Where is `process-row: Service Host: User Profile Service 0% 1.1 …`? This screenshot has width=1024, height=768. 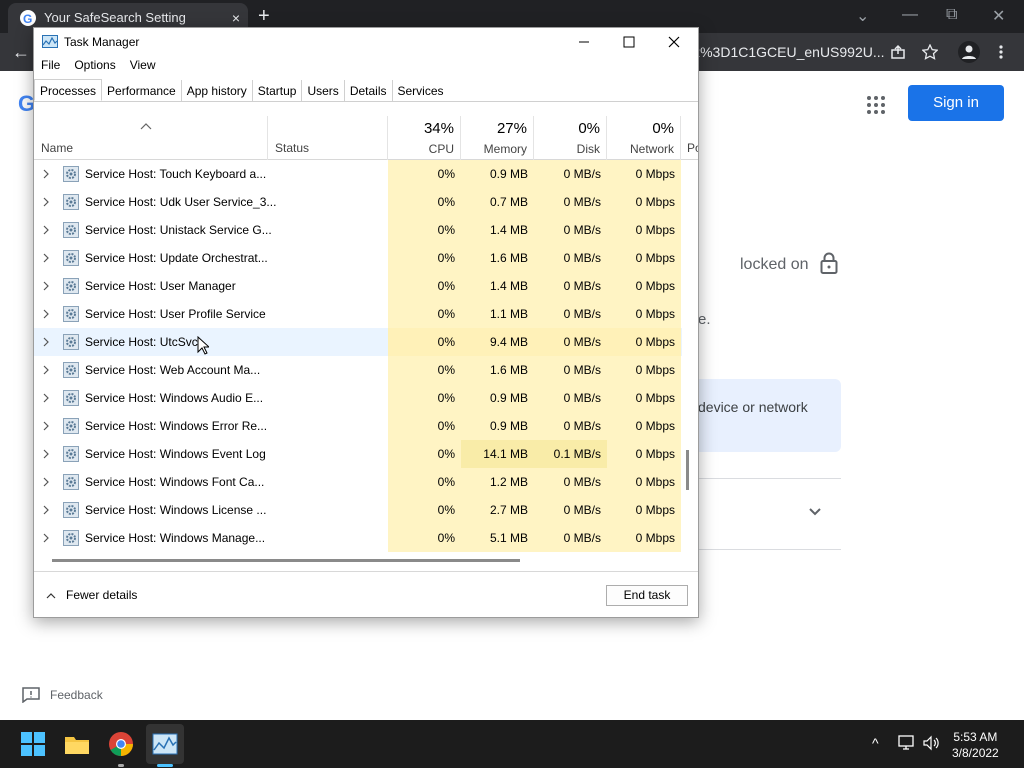 process-row: Service Host: User Profile Service 0% 1.1 … is located at coordinates (358, 314).